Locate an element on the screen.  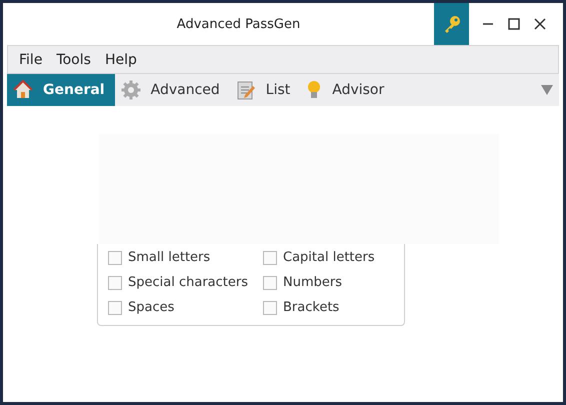
checkbox: Small letters is located at coordinates (185, 257).